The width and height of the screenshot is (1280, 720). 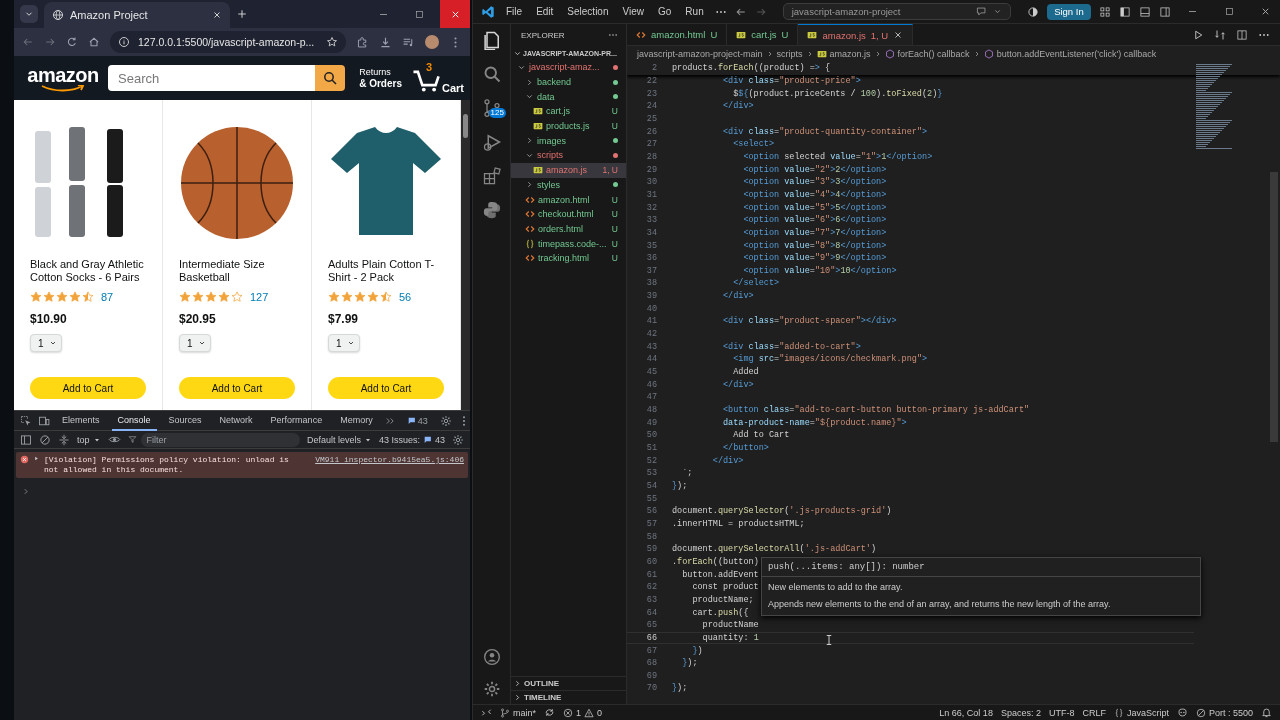 What do you see at coordinates (124, 42) in the screenshot?
I see `info-icon` at bounding box center [124, 42].